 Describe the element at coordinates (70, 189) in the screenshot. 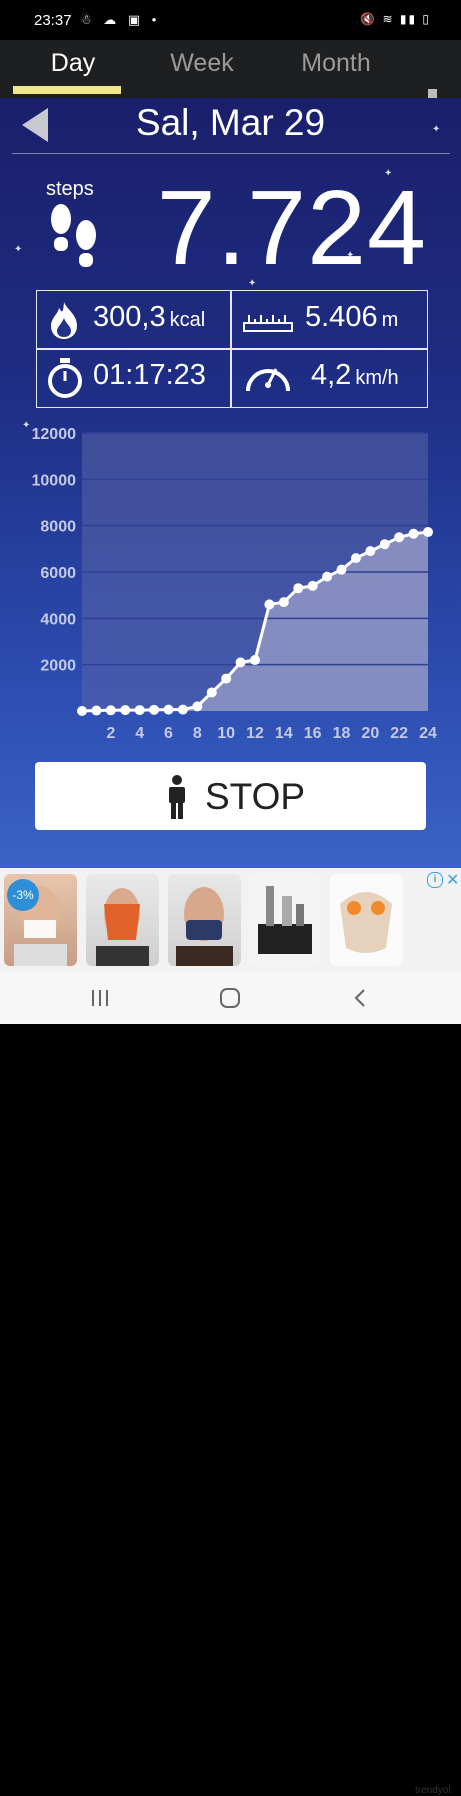

I see `steps-label: steps` at that location.